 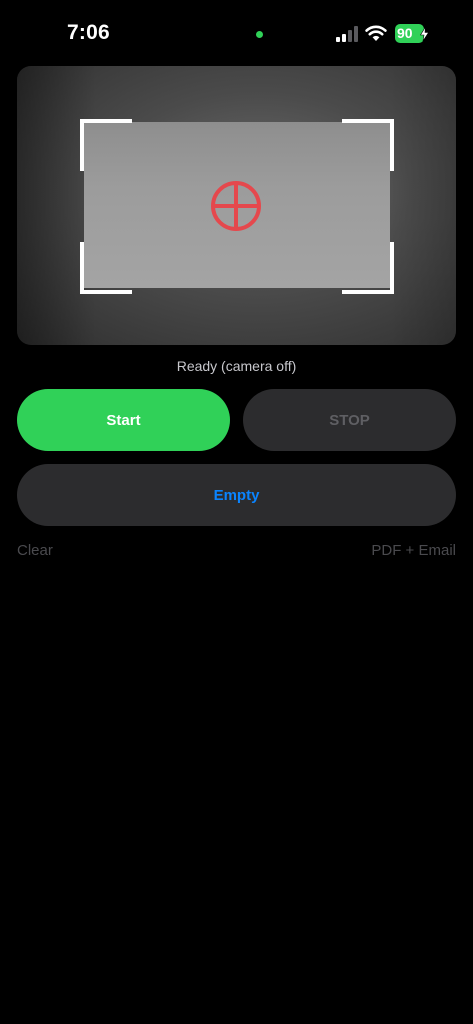 I want to click on clock-time: 7:06, so click(x=88, y=32).